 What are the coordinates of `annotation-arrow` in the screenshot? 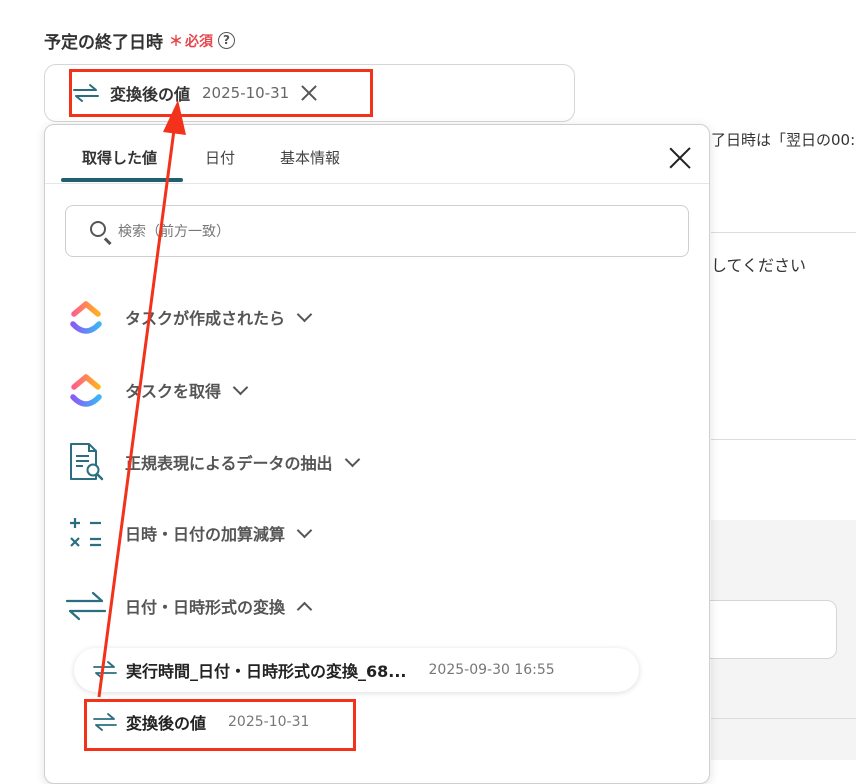 It's located at (141, 399).